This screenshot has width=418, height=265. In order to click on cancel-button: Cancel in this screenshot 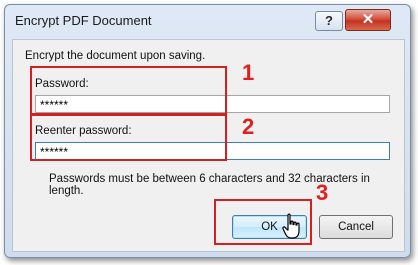, I will do `click(356, 227)`.